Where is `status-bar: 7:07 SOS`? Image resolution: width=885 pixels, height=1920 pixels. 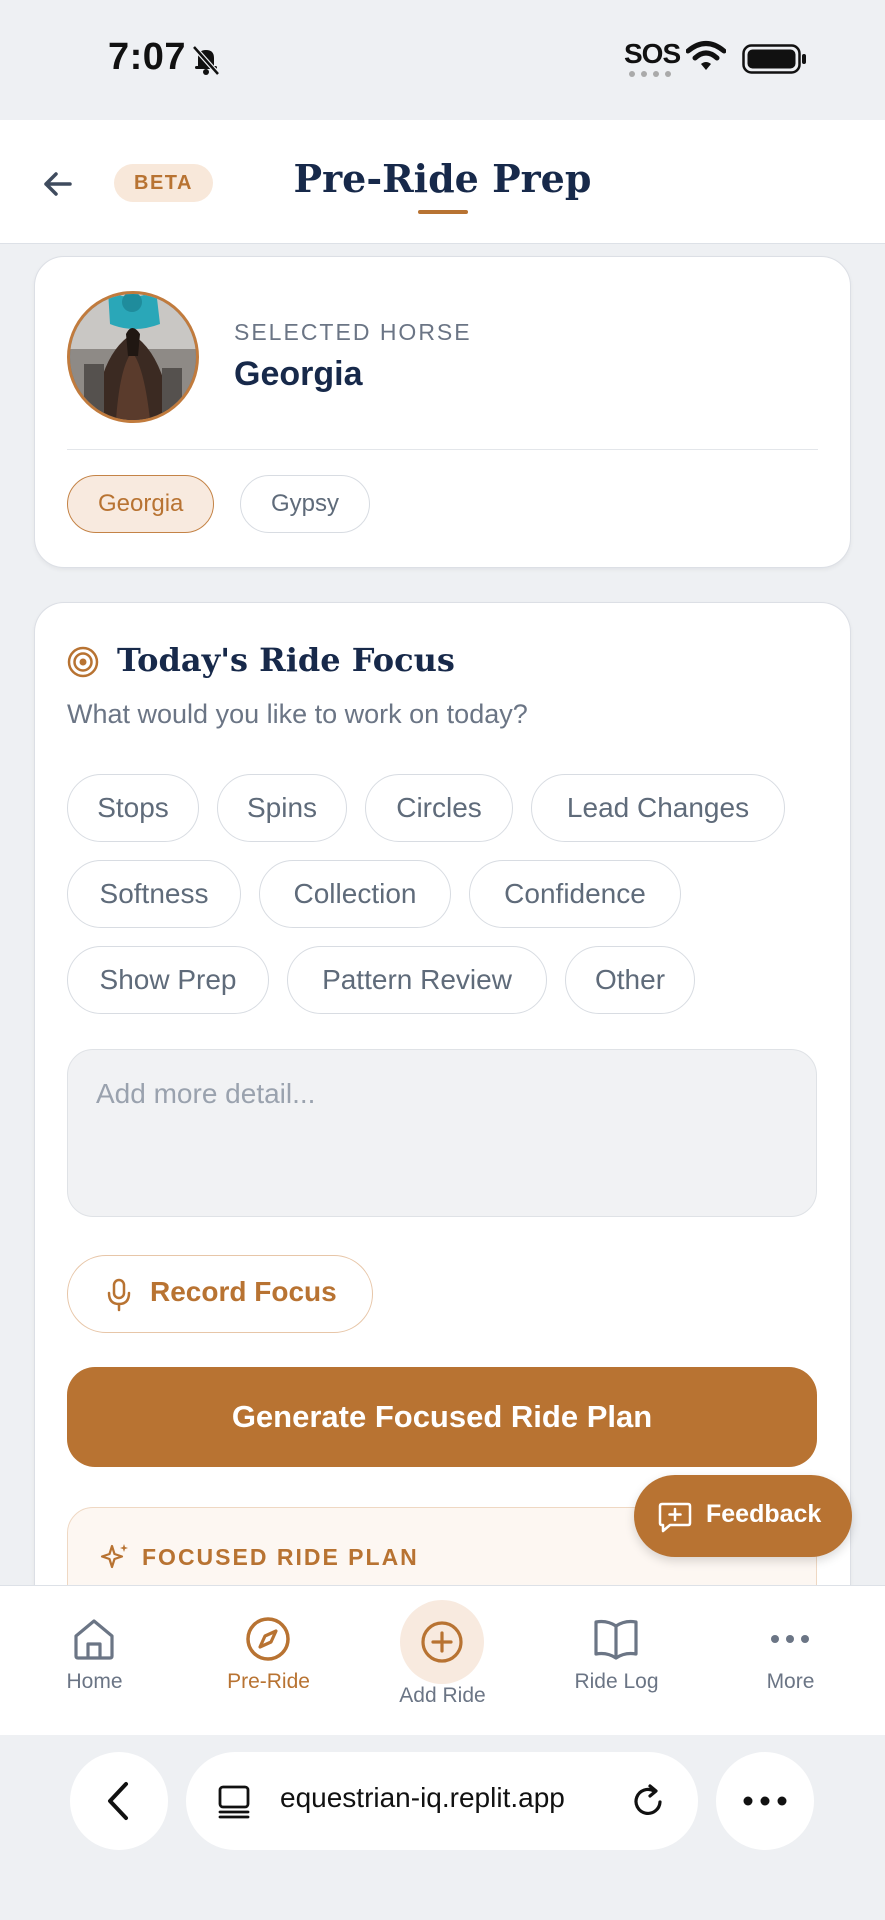
status-bar: 7:07 SOS is located at coordinates (442, 60).